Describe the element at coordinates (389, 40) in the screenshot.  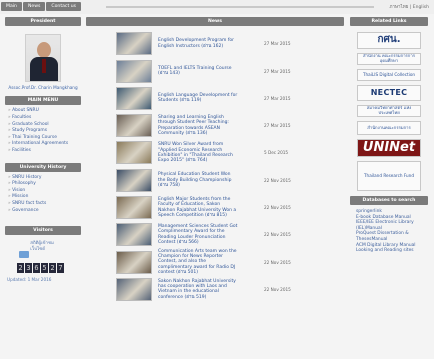
I see `related-link-banner: กศน.` at that location.